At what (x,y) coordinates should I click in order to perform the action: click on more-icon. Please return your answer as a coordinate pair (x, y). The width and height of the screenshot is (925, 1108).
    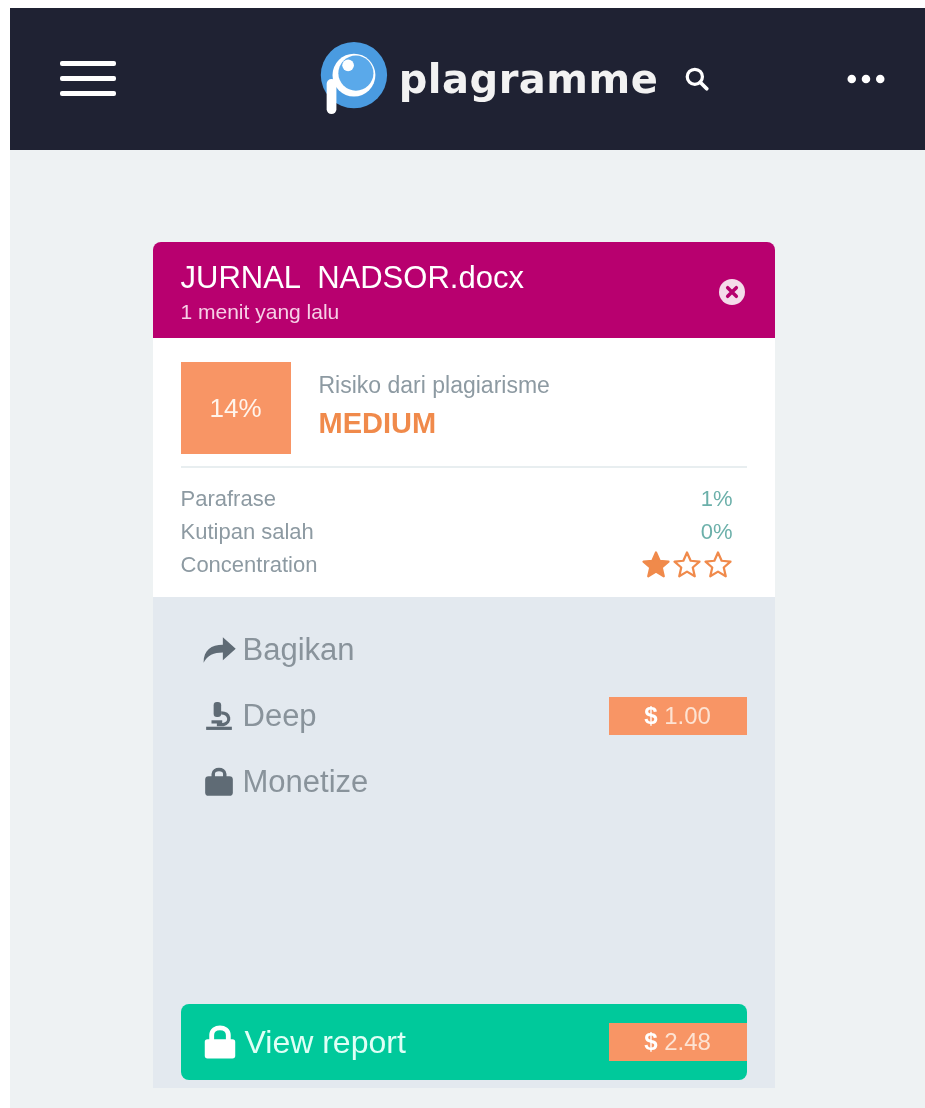
    Looking at the image, I should click on (866, 79).